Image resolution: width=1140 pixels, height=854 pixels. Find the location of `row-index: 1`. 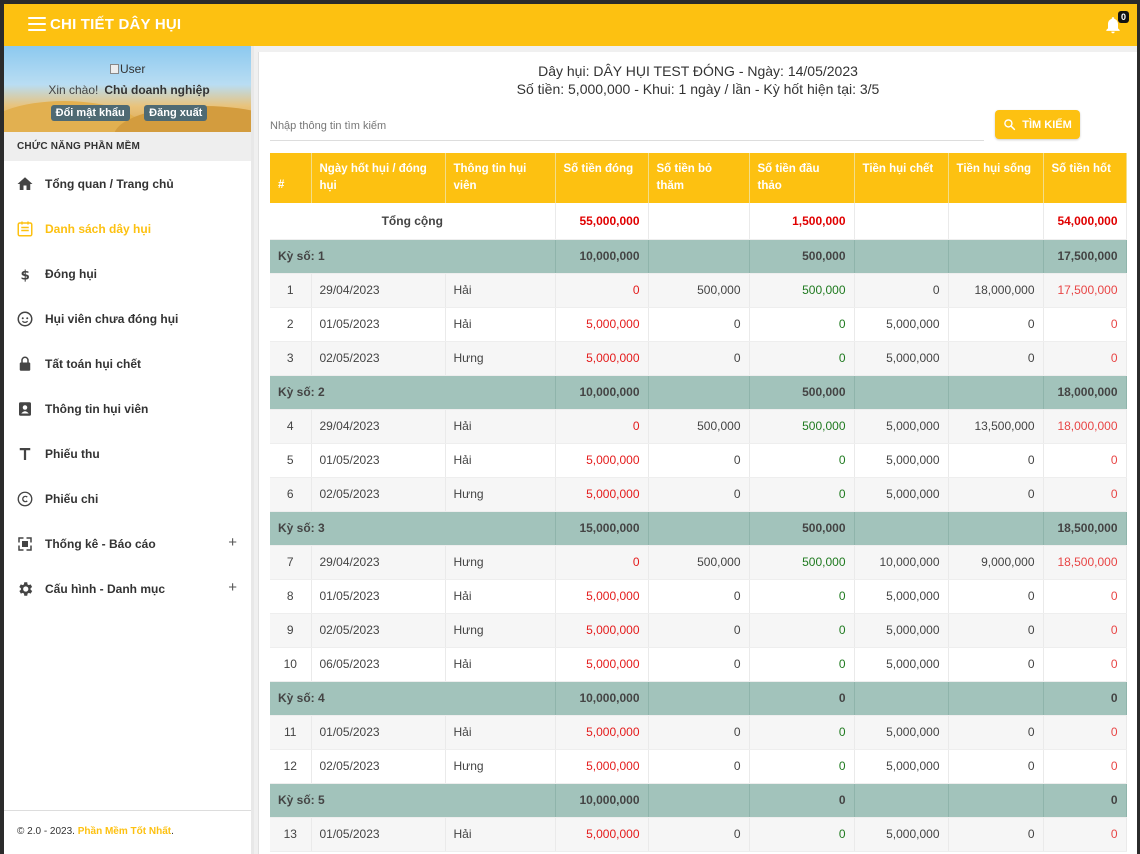

row-index: 1 is located at coordinates (291, 290).